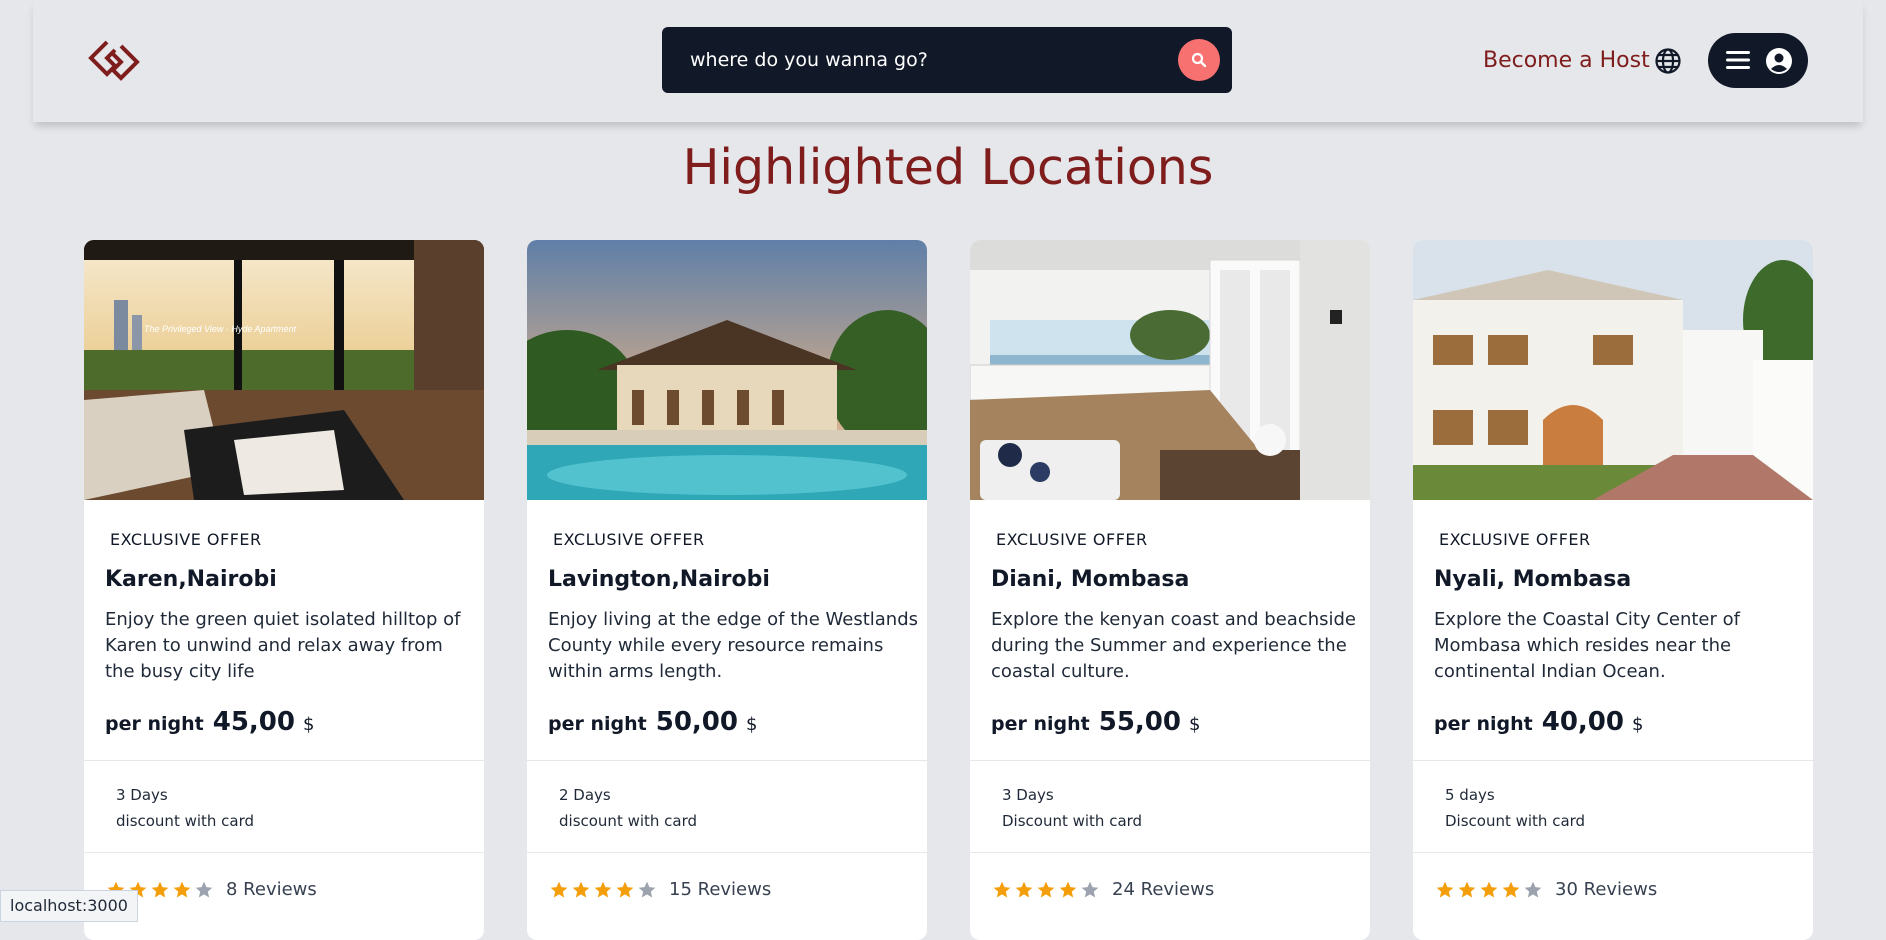 The width and height of the screenshot is (1886, 940). I want to click on become-host-link: Become a Host, so click(1566, 61).